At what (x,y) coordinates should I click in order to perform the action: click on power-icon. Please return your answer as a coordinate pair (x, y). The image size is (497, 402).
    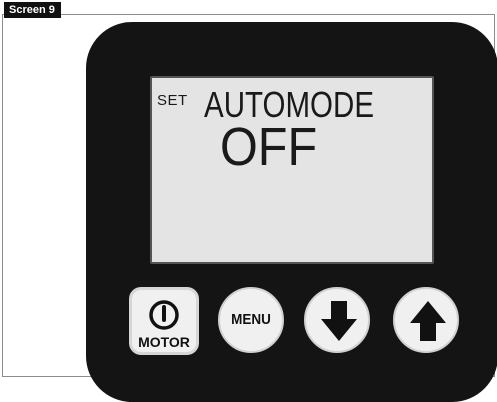
    Looking at the image, I should click on (164, 315).